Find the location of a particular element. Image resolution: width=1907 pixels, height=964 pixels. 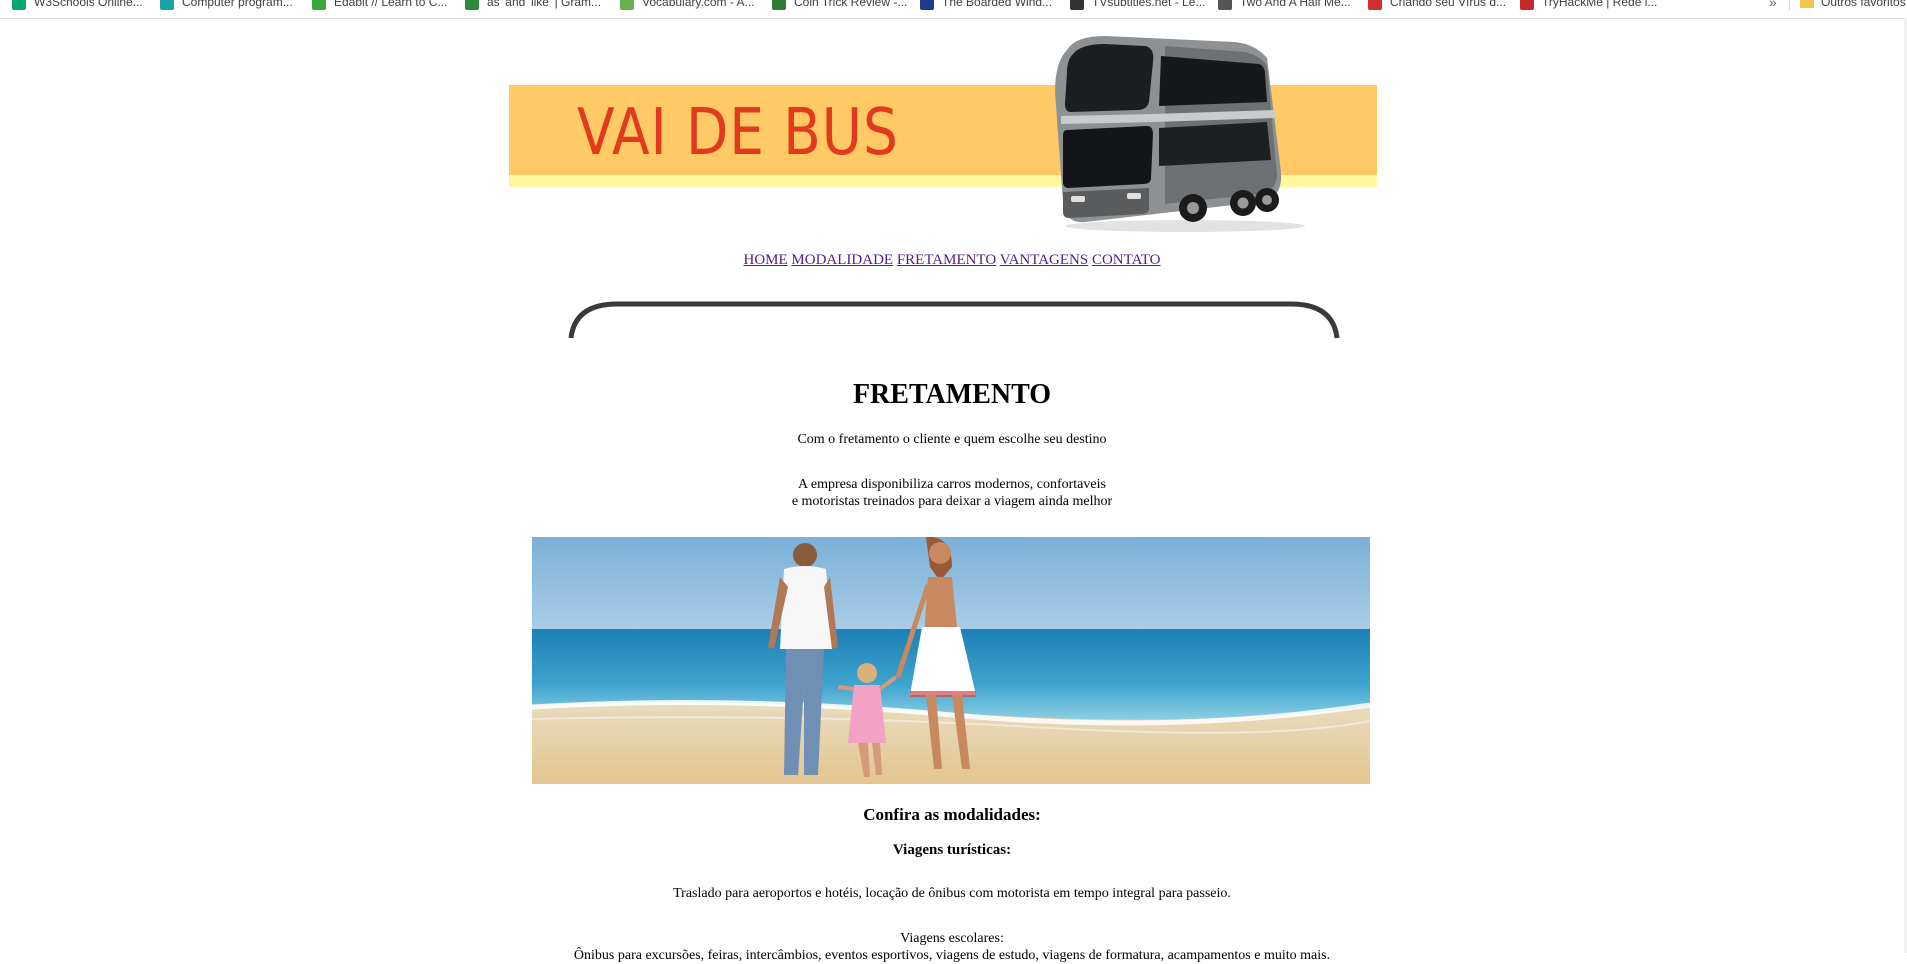

hacker-icon is located at coordinates (1527, 5).